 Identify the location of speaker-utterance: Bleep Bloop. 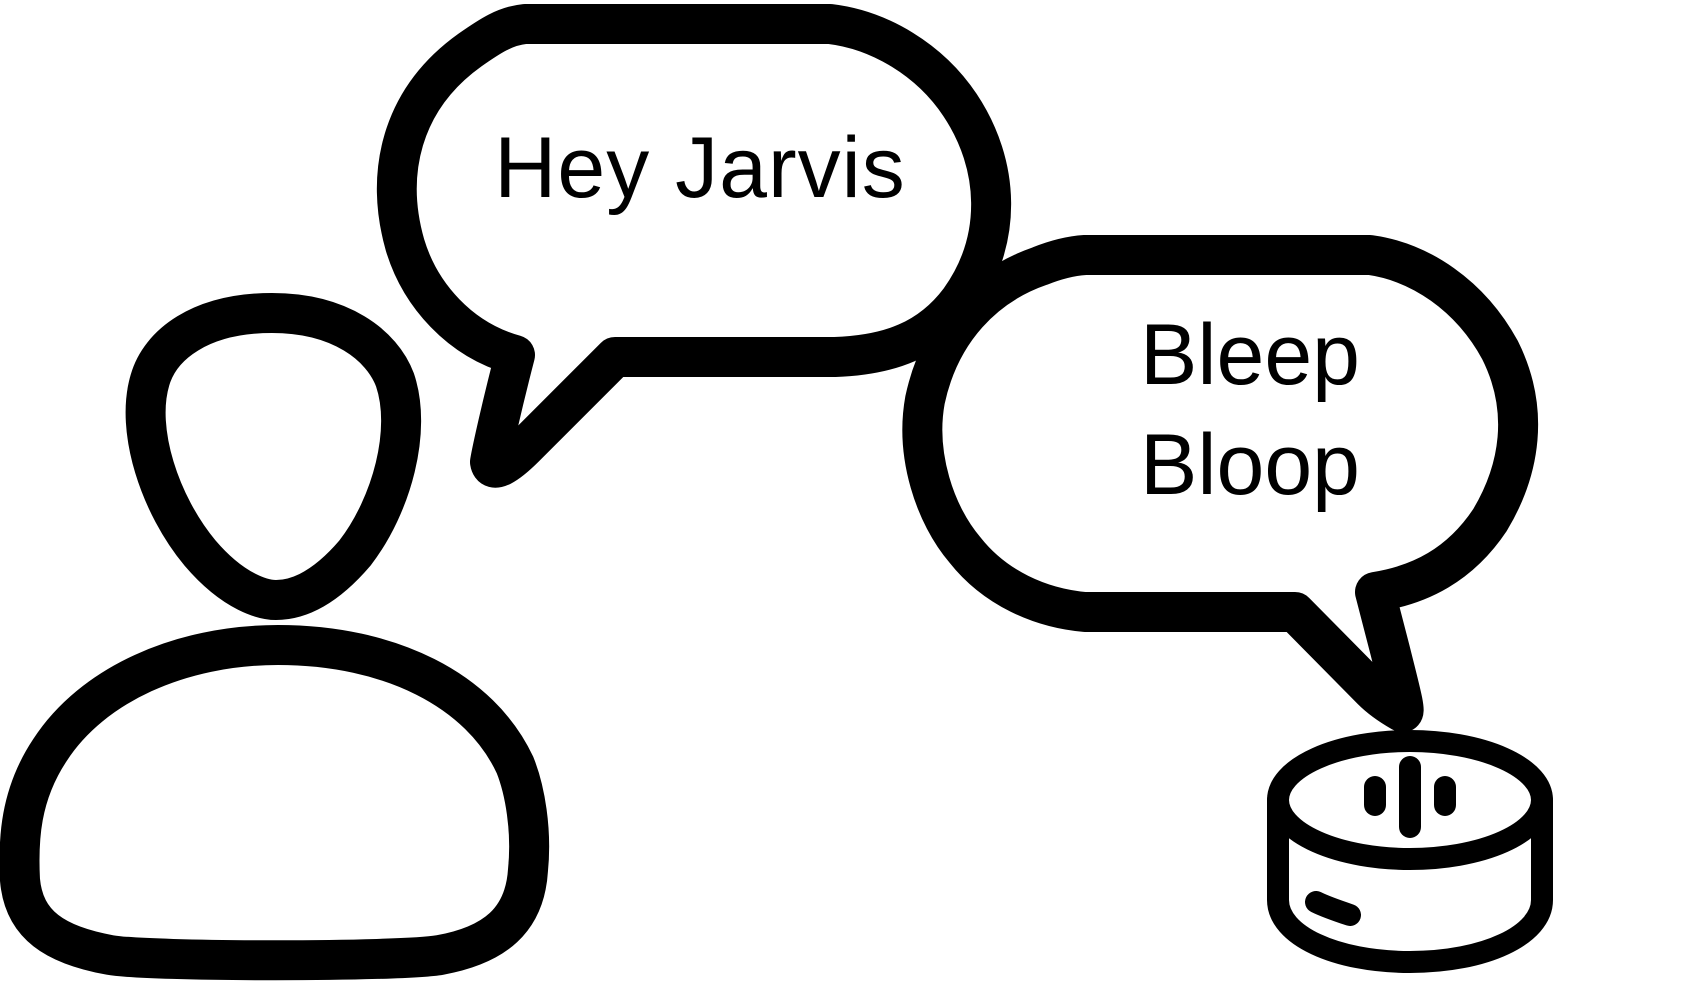
(1250, 410).